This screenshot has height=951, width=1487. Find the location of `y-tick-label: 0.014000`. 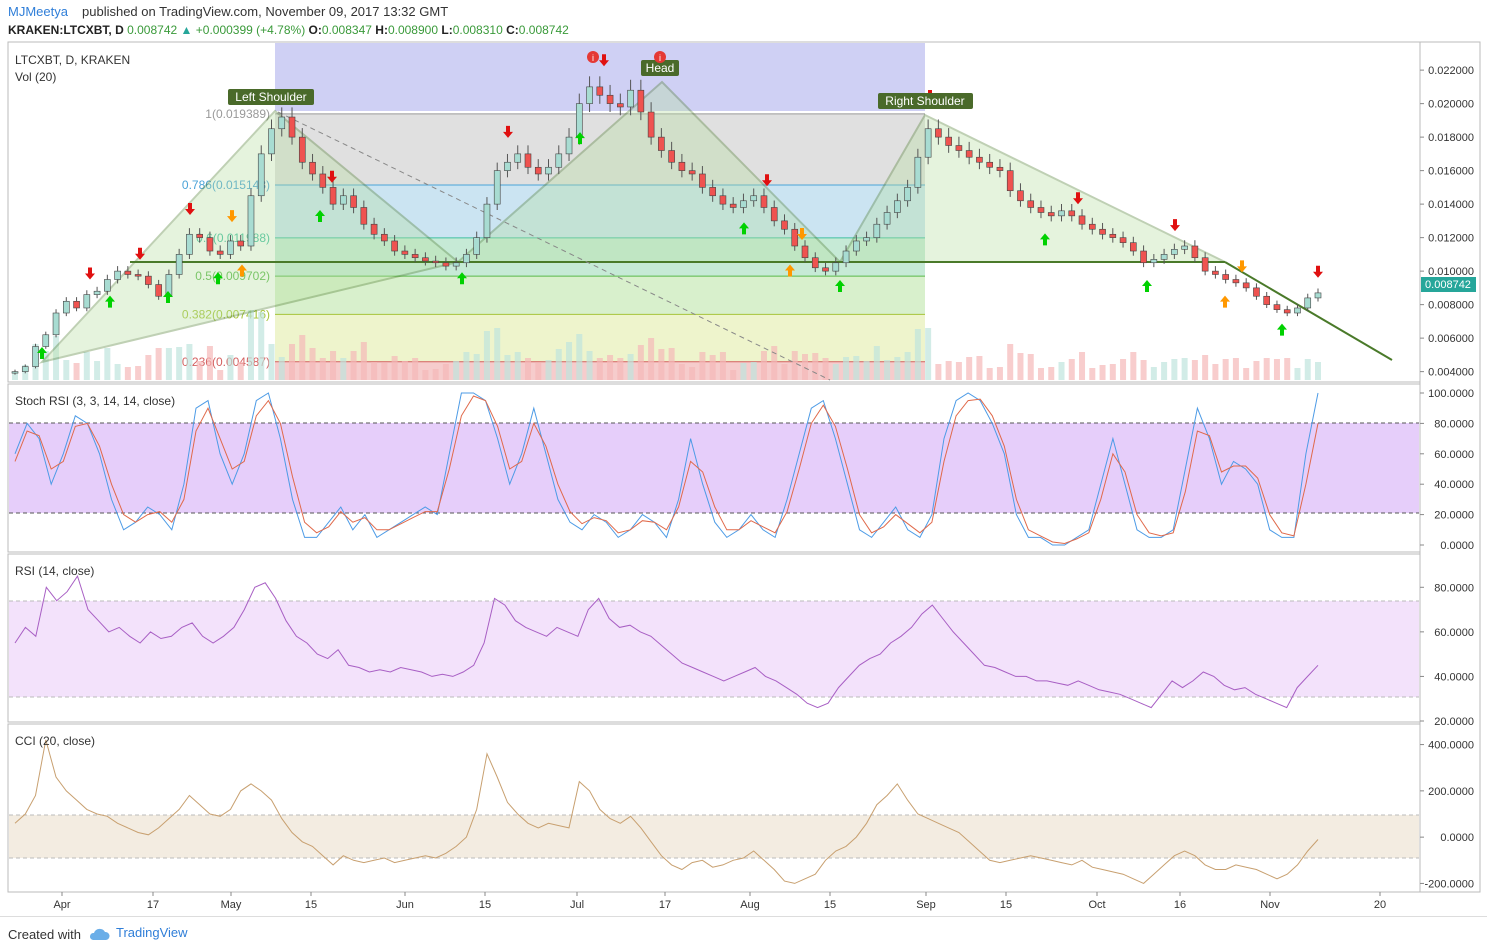

y-tick-label: 0.014000 is located at coordinates (1451, 205).